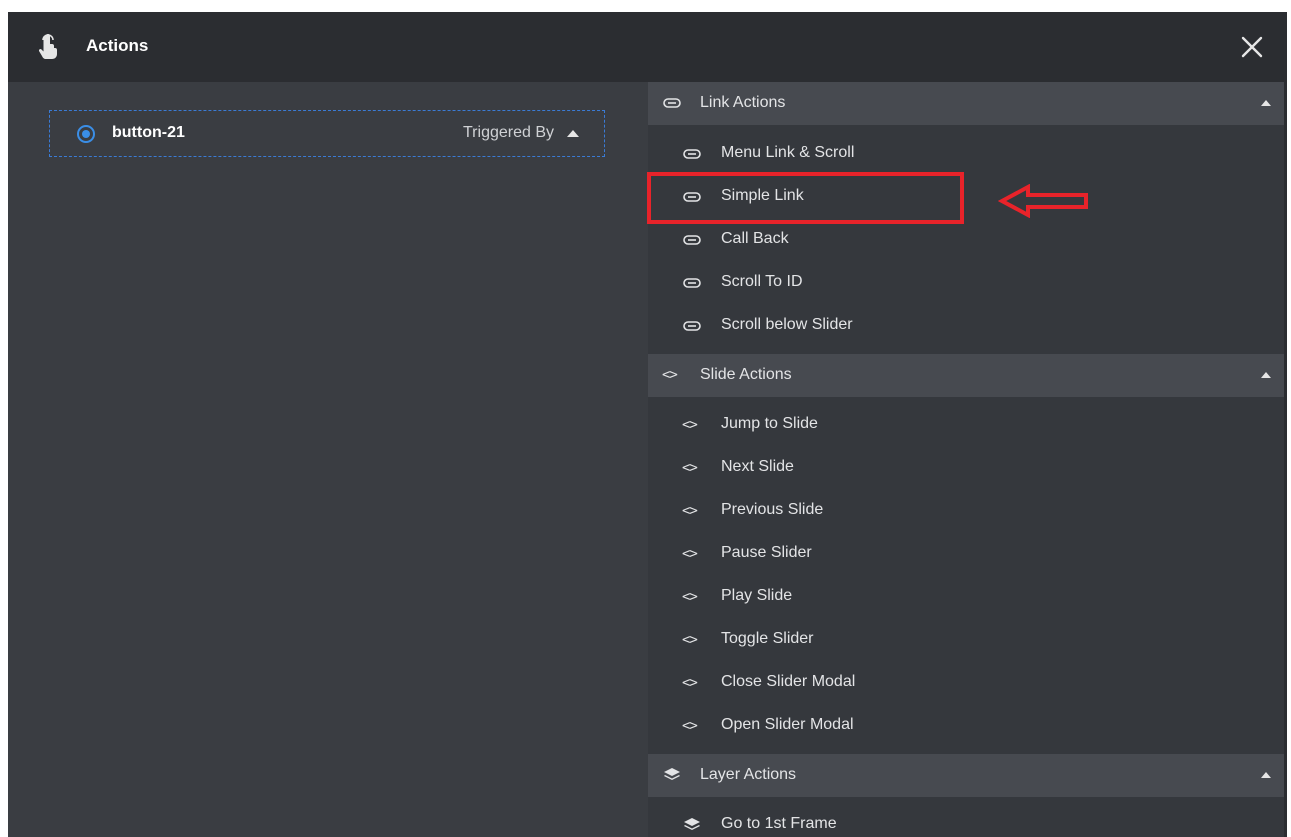 The height and width of the screenshot is (837, 1291). I want to click on action-label: Open Slider Modal, so click(787, 724).